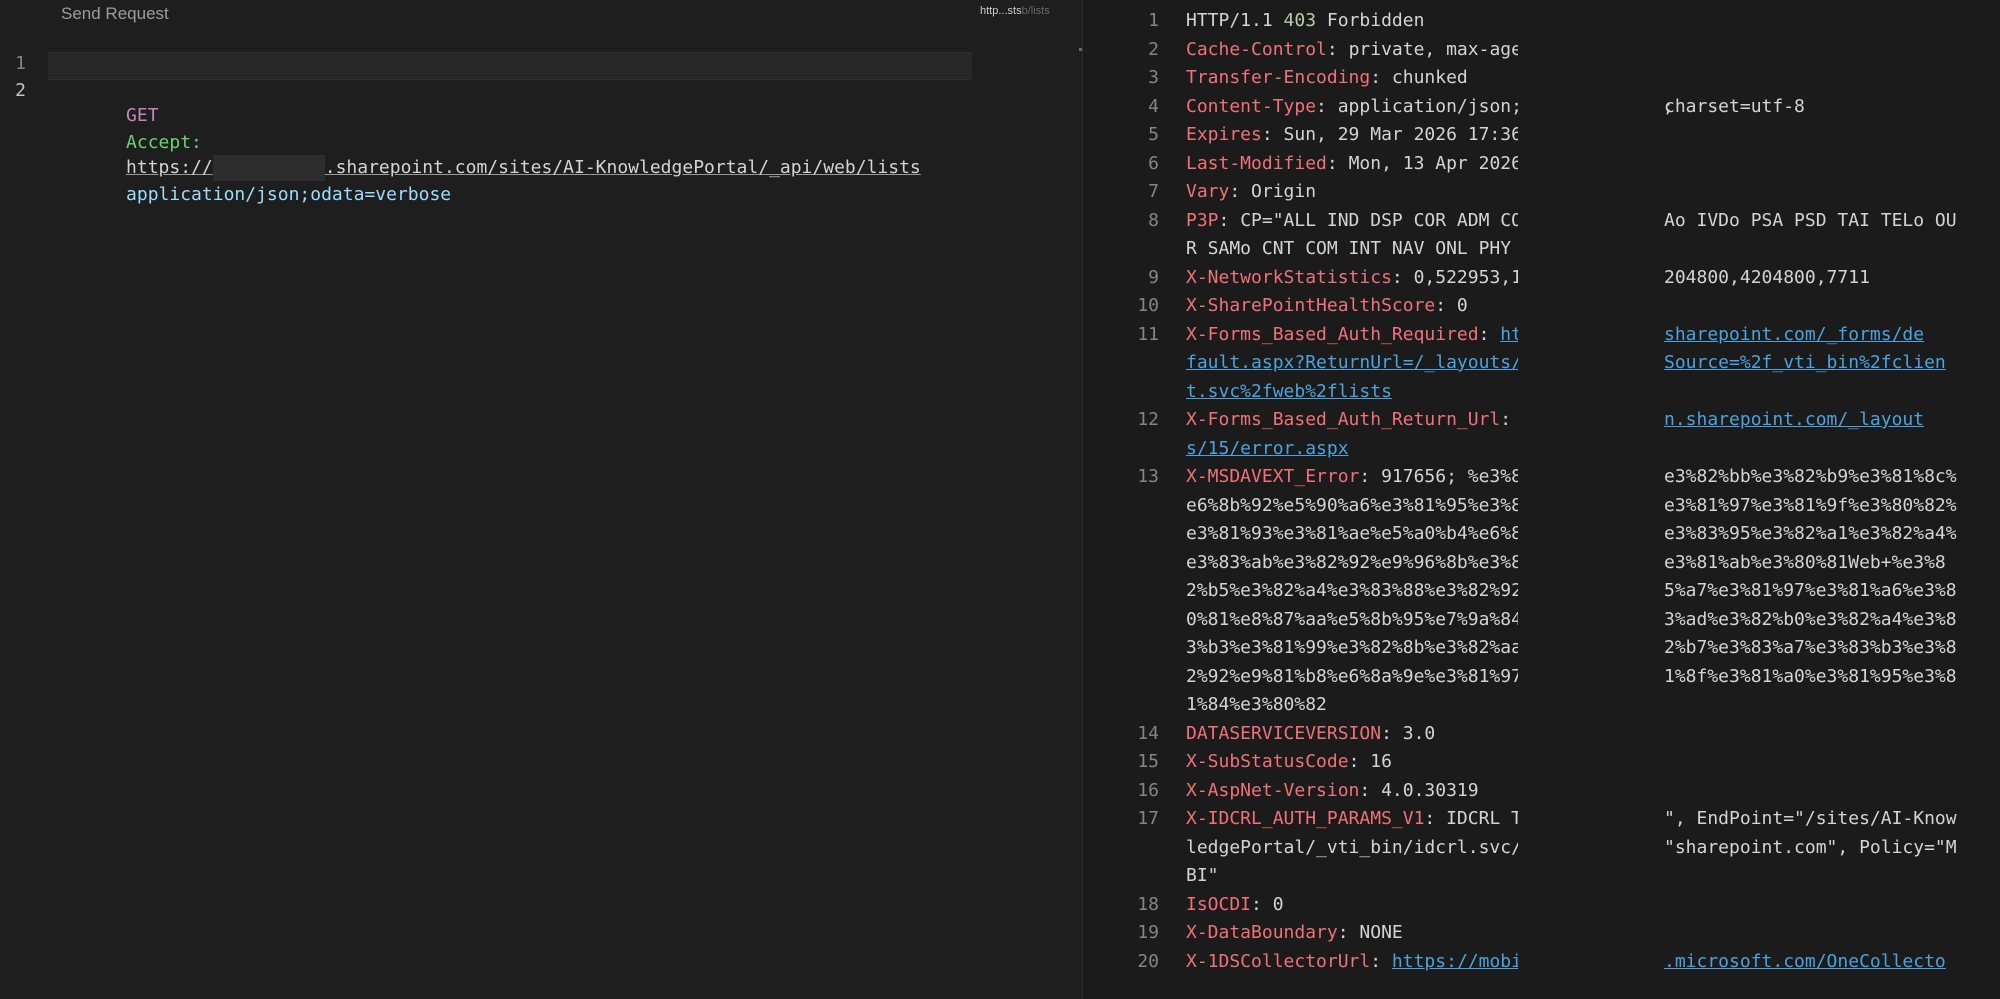 Image resolution: width=2000 pixels, height=999 pixels. What do you see at coordinates (1267, 761) in the screenshot?
I see `header-name: X-SubStatusCode` at bounding box center [1267, 761].